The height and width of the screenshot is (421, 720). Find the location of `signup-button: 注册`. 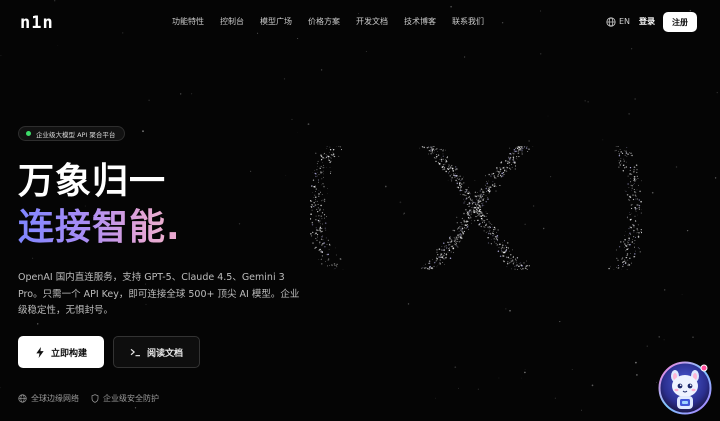

signup-button: 注册 is located at coordinates (680, 22).